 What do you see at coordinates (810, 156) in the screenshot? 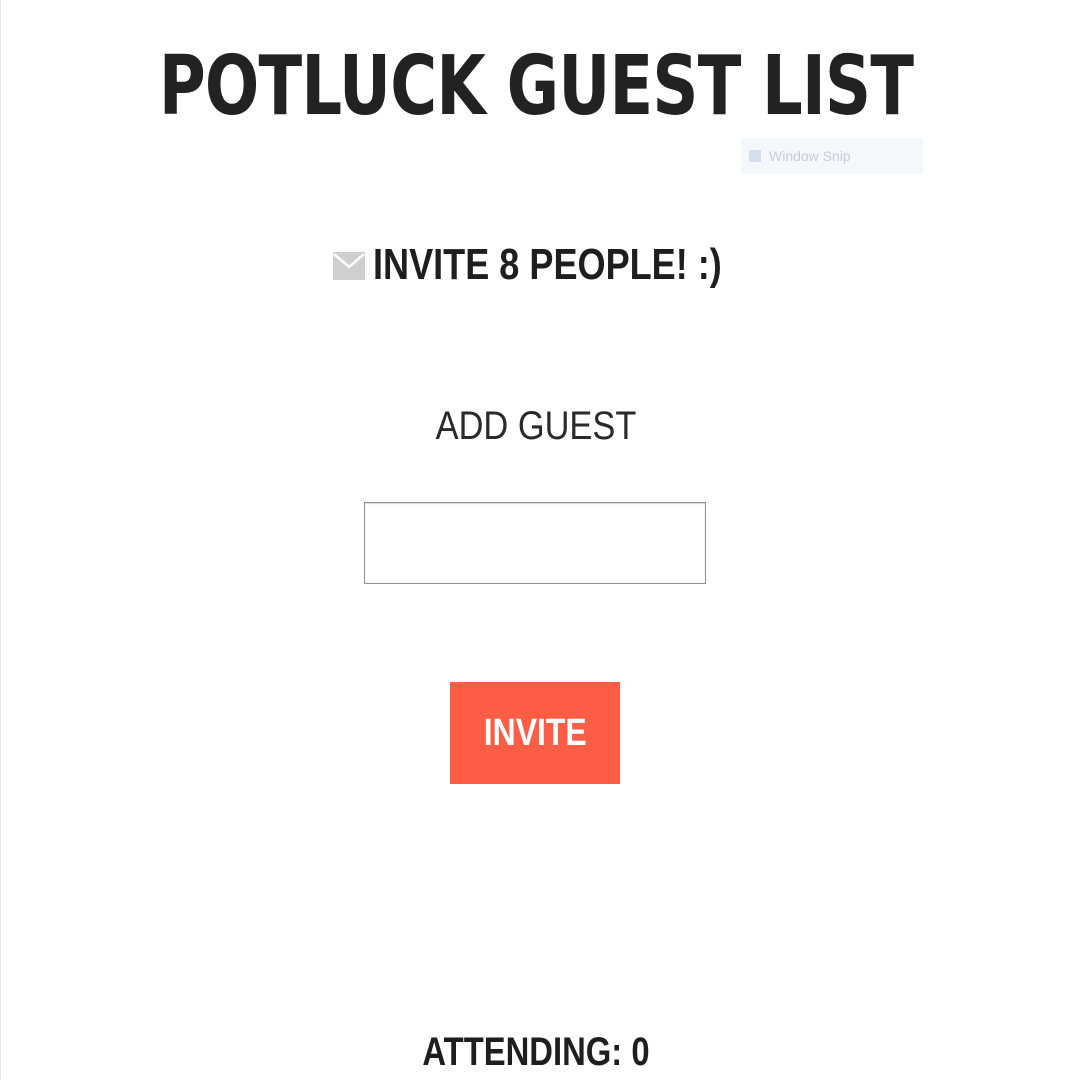
I see `window-snip-label: Window Snip` at bounding box center [810, 156].